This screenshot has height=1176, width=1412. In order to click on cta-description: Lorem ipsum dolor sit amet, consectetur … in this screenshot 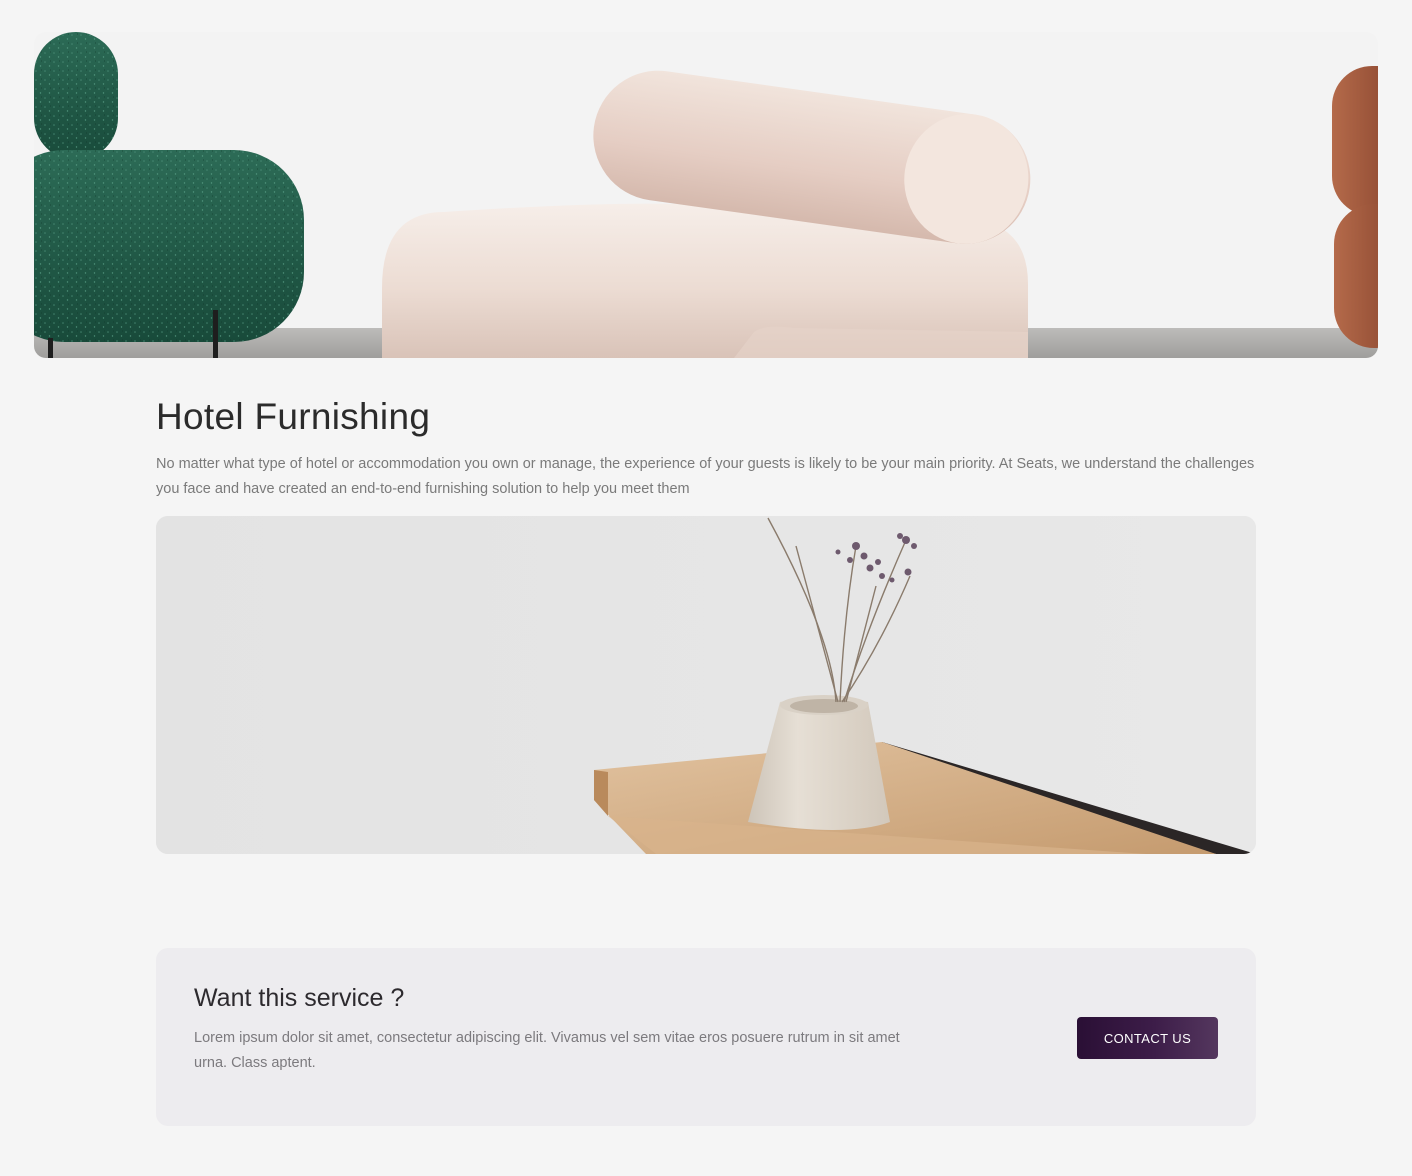, I will do `click(547, 1050)`.